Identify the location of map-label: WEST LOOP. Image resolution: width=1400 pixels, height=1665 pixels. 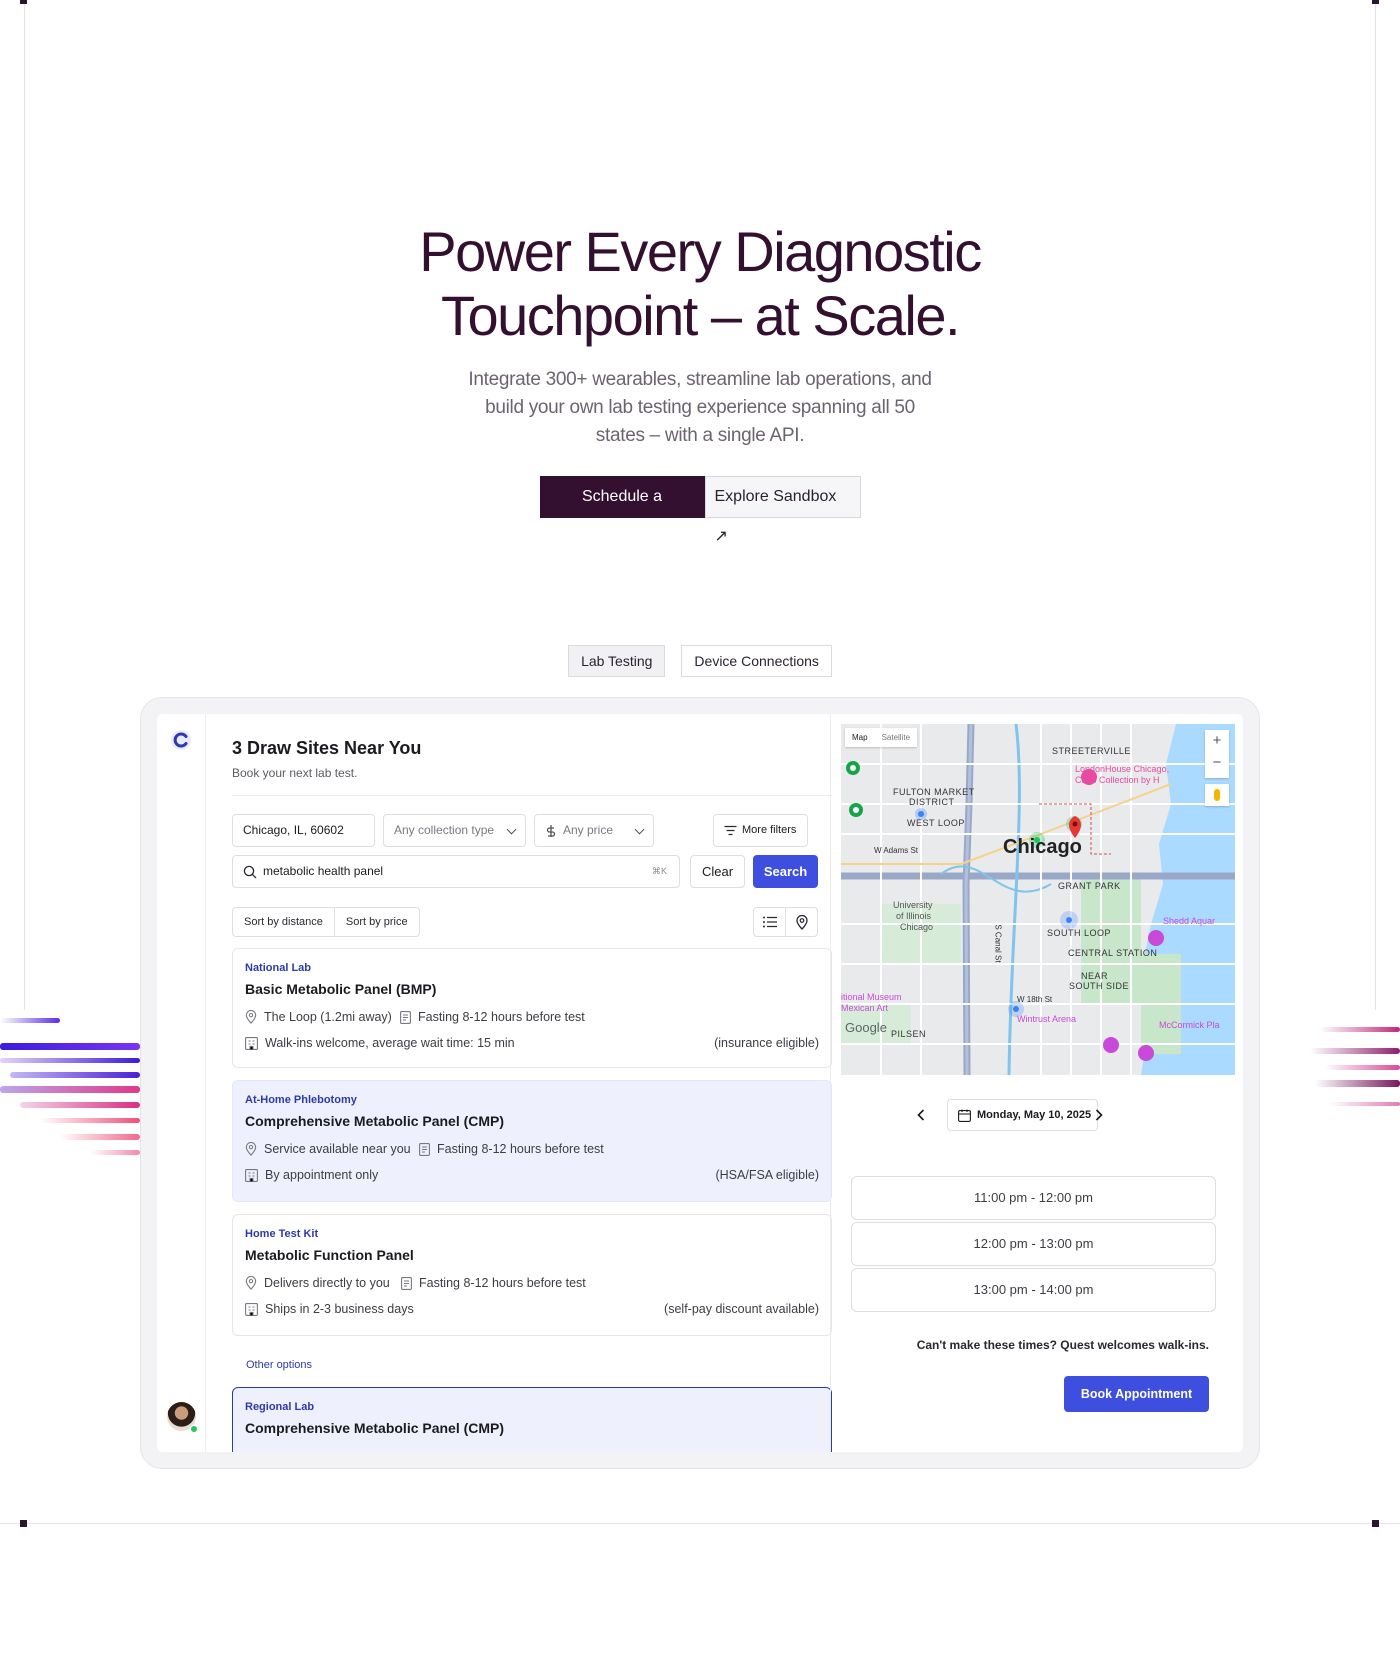
(936, 823).